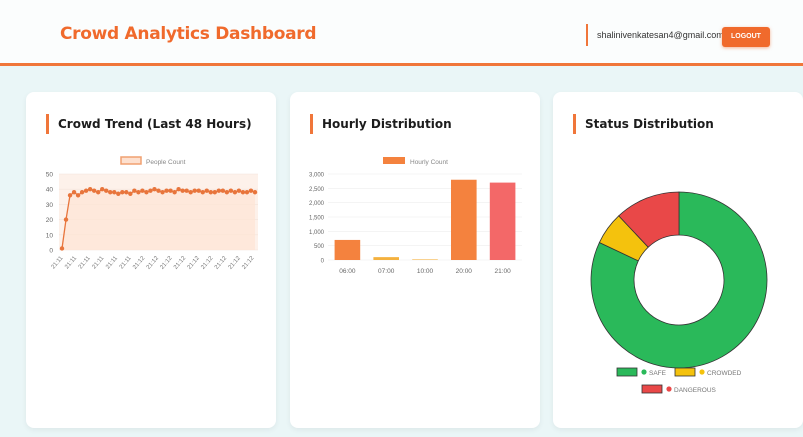  What do you see at coordinates (425, 271) in the screenshot?
I see `x-tick-label: 10:00` at bounding box center [425, 271].